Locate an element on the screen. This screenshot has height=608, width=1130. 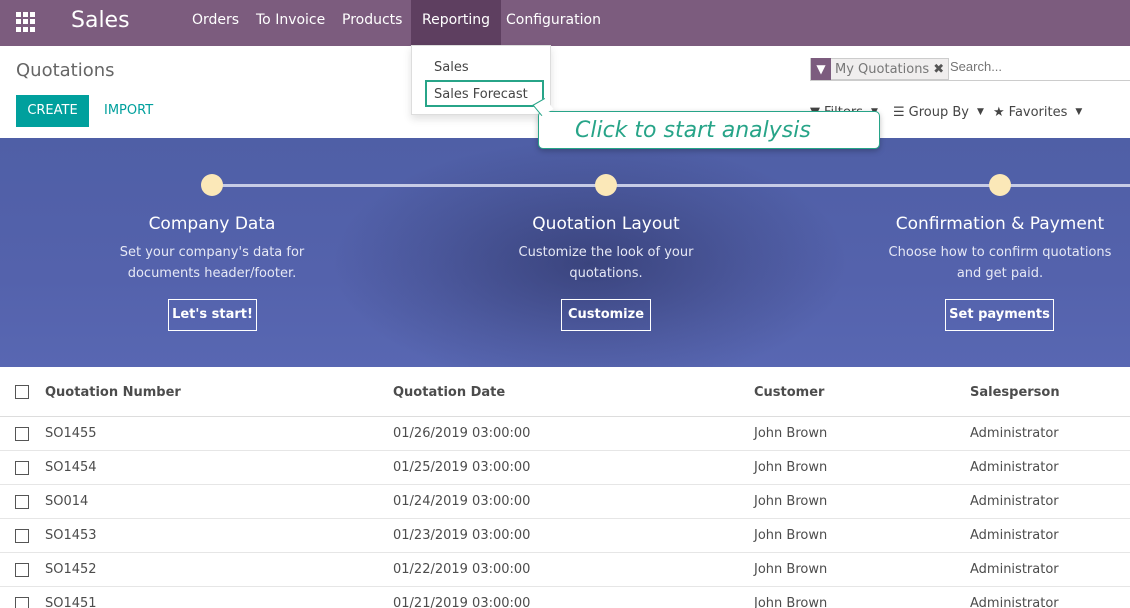
menu-configuration: Configuration is located at coordinates (553, 23).